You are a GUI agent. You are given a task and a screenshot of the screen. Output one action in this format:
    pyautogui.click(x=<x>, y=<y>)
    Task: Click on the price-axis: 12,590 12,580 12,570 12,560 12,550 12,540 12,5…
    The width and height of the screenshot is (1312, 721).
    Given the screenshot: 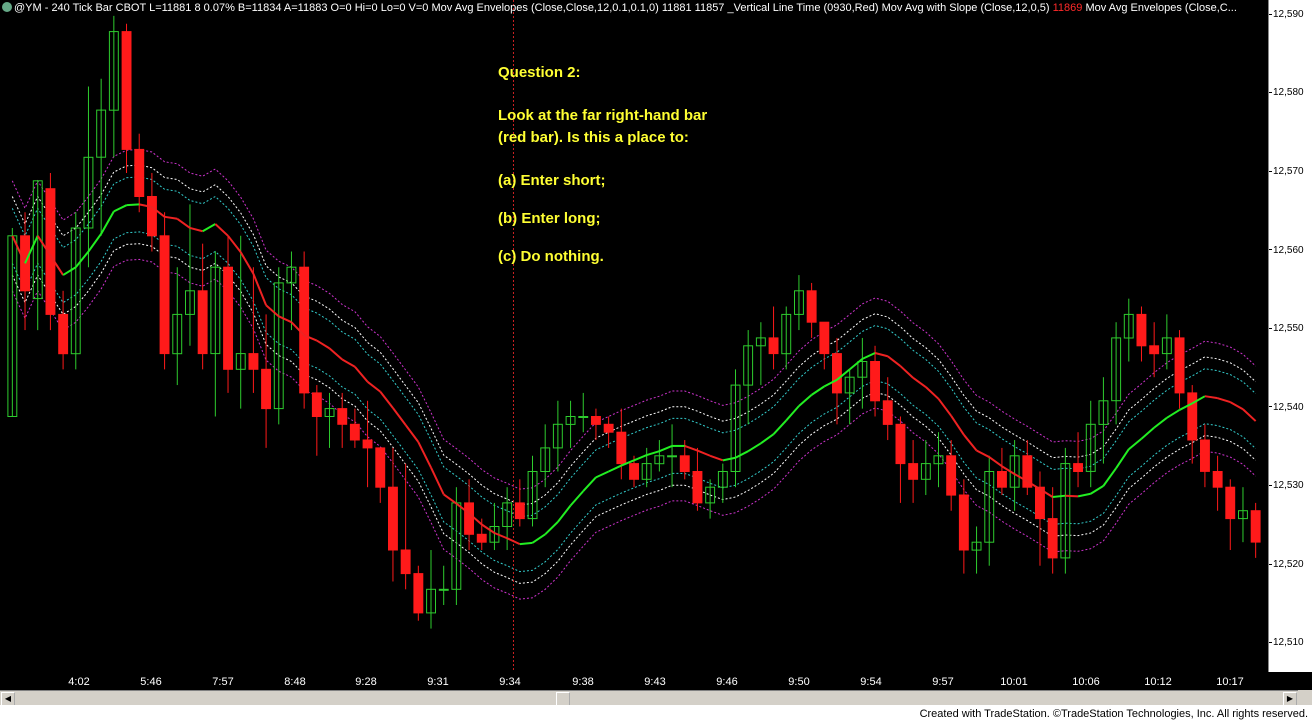 What is the action you would take?
    pyautogui.click(x=1290, y=336)
    